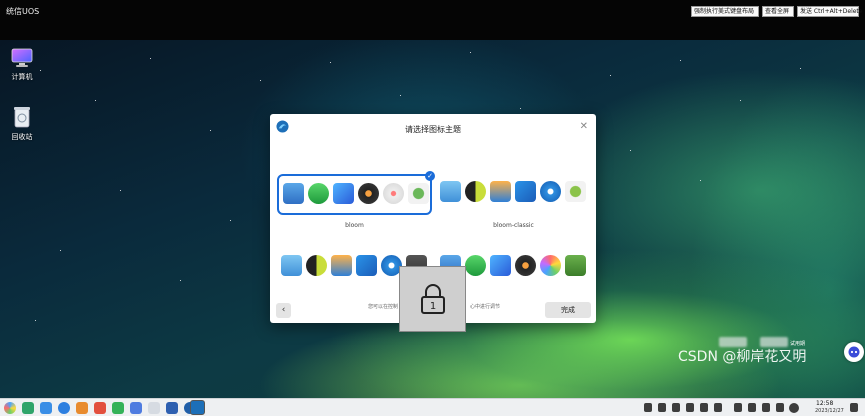 The width and height of the screenshot is (865, 416). Describe the element at coordinates (432, 20) in the screenshot. I see `console-toolbar: 统信UOS 强制执行美式键盘布局 查看全屏 发送 Ctrl+Alt+Delete` at that location.